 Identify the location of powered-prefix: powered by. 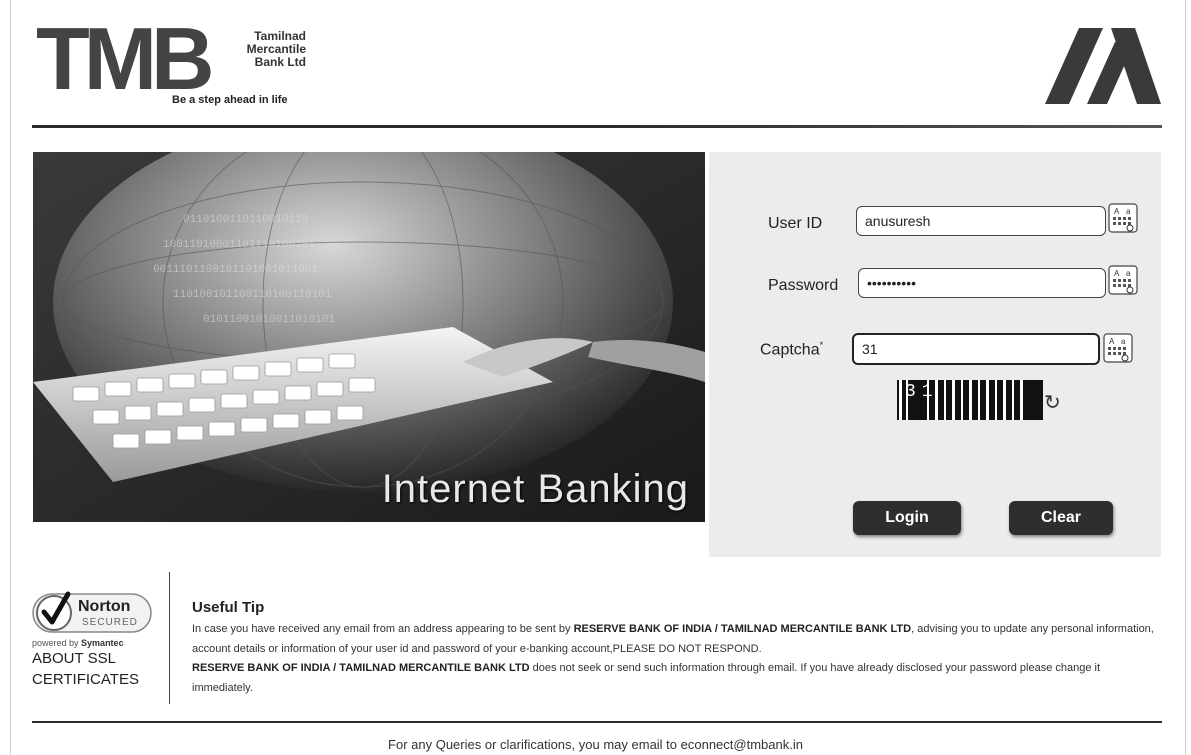
(55, 643).